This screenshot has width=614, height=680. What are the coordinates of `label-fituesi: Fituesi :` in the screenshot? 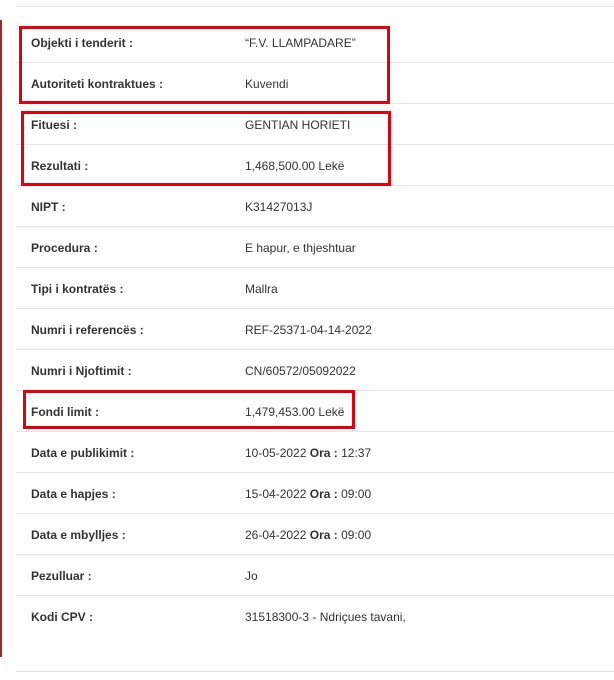 It's located at (54, 125).